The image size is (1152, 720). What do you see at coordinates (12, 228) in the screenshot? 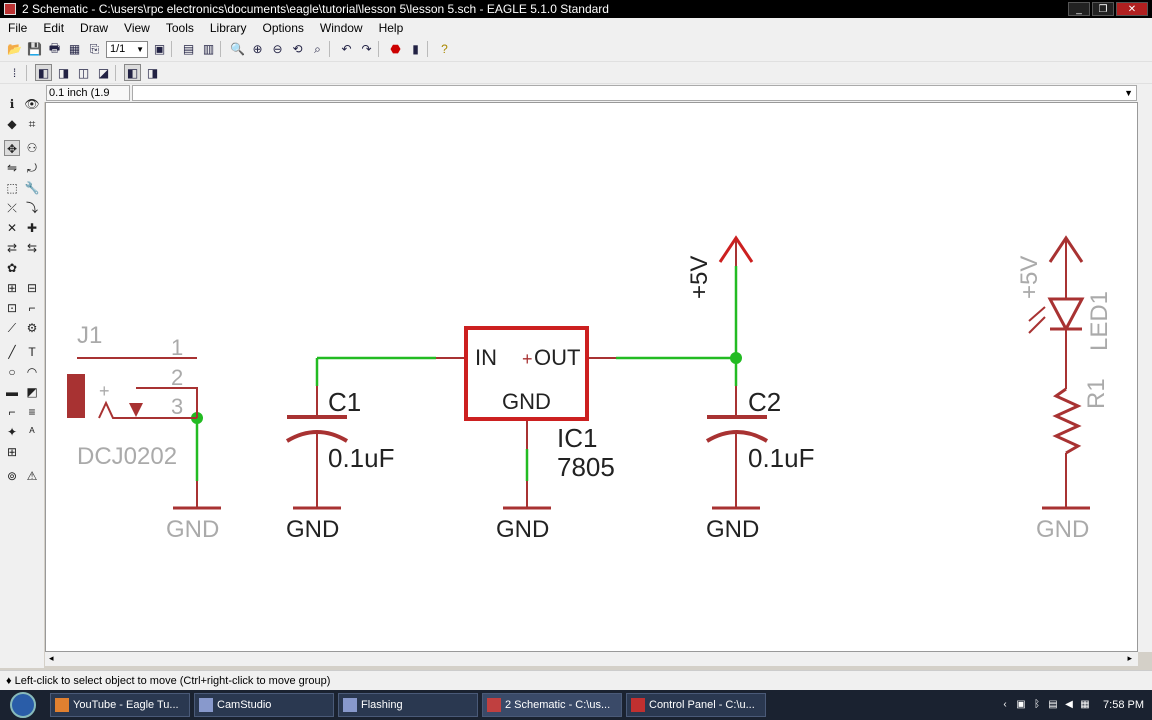
I see `delete-icon: ✕` at bounding box center [12, 228].